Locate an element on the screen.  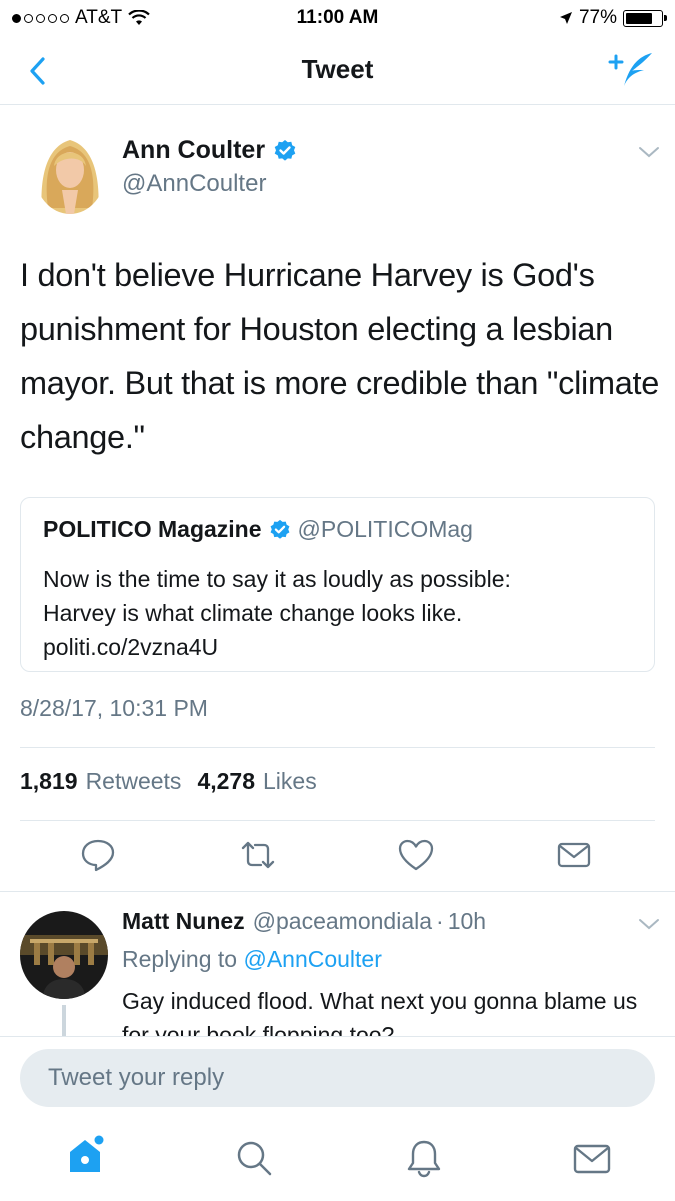
retweets-count: 1,819 is located at coordinates (49, 781).